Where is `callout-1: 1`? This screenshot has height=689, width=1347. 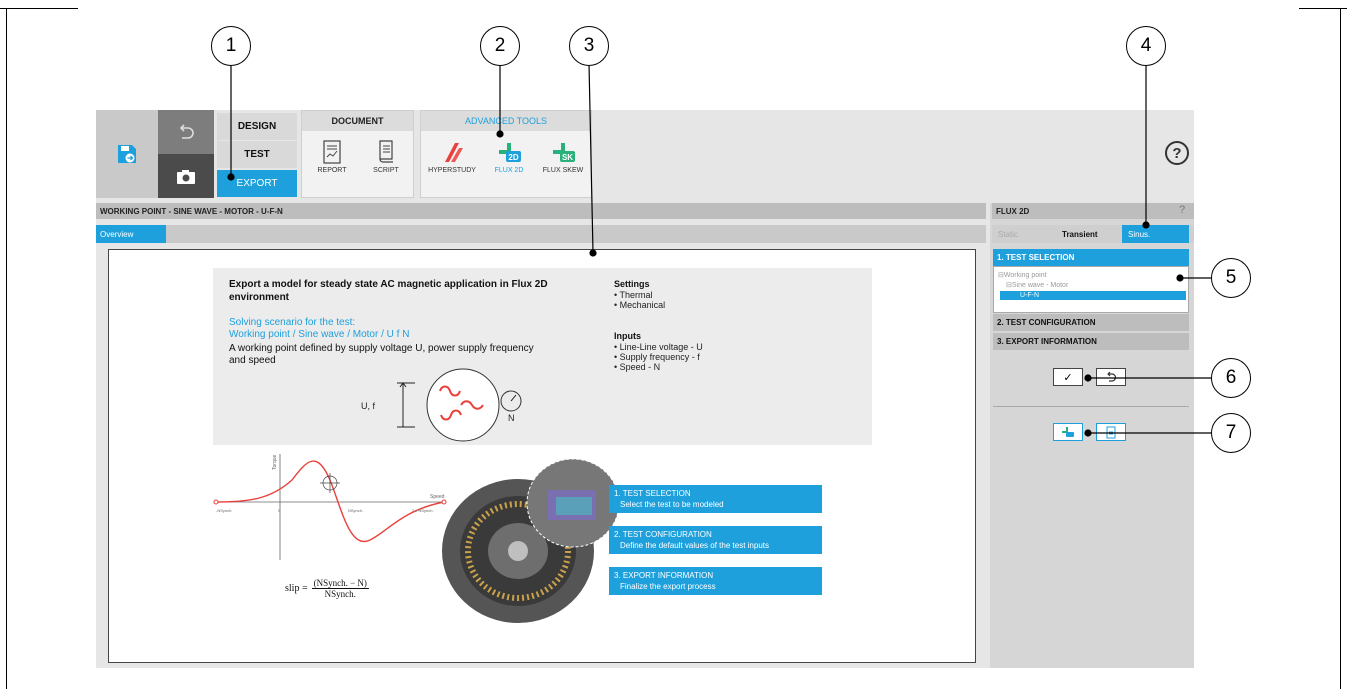 callout-1: 1 is located at coordinates (231, 46).